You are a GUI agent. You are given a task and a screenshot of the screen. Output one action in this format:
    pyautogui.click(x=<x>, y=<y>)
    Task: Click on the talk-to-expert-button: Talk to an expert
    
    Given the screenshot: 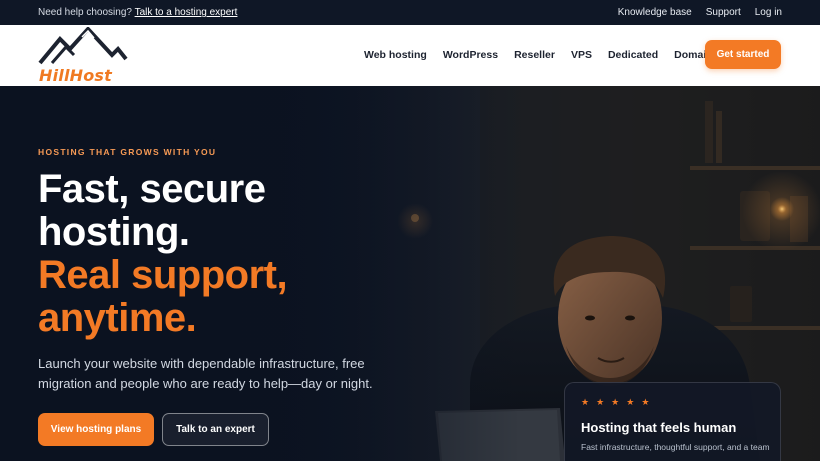 What is the action you would take?
    pyautogui.click(x=215, y=429)
    